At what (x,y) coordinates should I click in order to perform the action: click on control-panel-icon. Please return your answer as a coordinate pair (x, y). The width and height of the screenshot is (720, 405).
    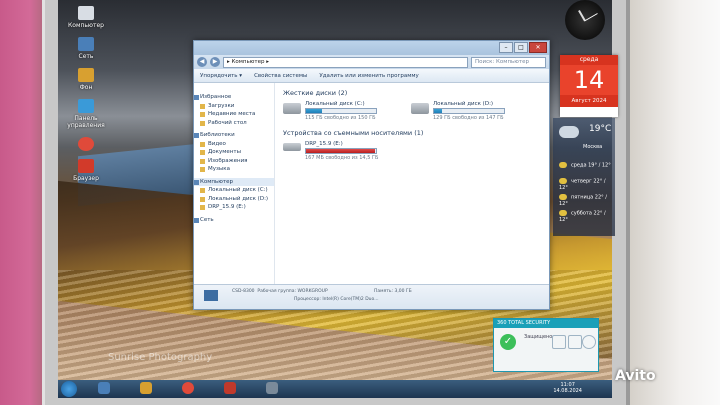
    Looking at the image, I should click on (86, 106).